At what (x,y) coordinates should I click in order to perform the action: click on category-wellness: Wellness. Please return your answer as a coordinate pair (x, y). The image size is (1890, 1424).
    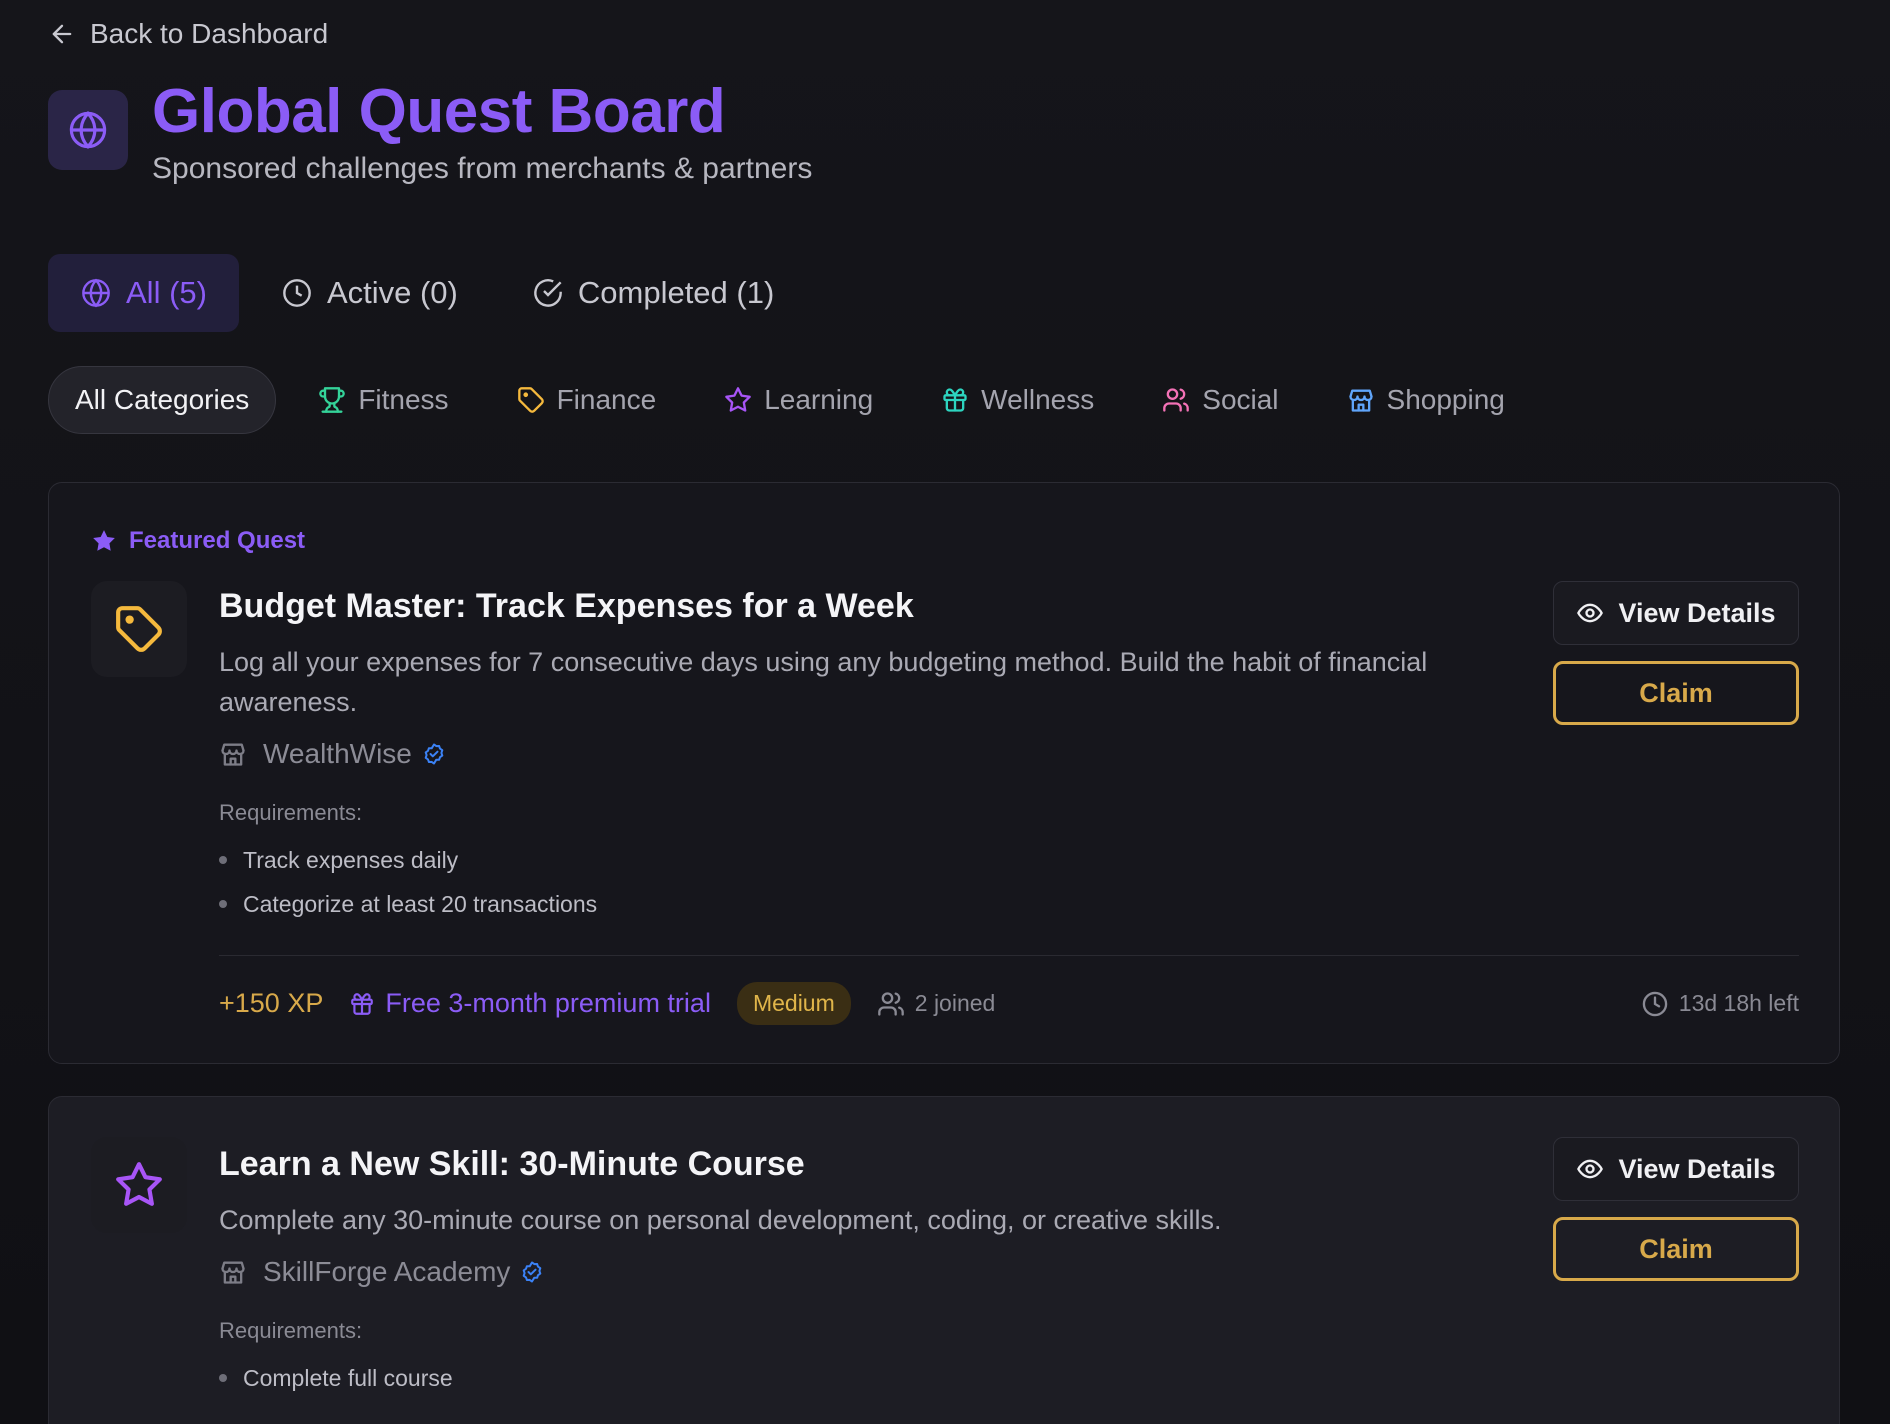
    Looking at the image, I should click on (1017, 400).